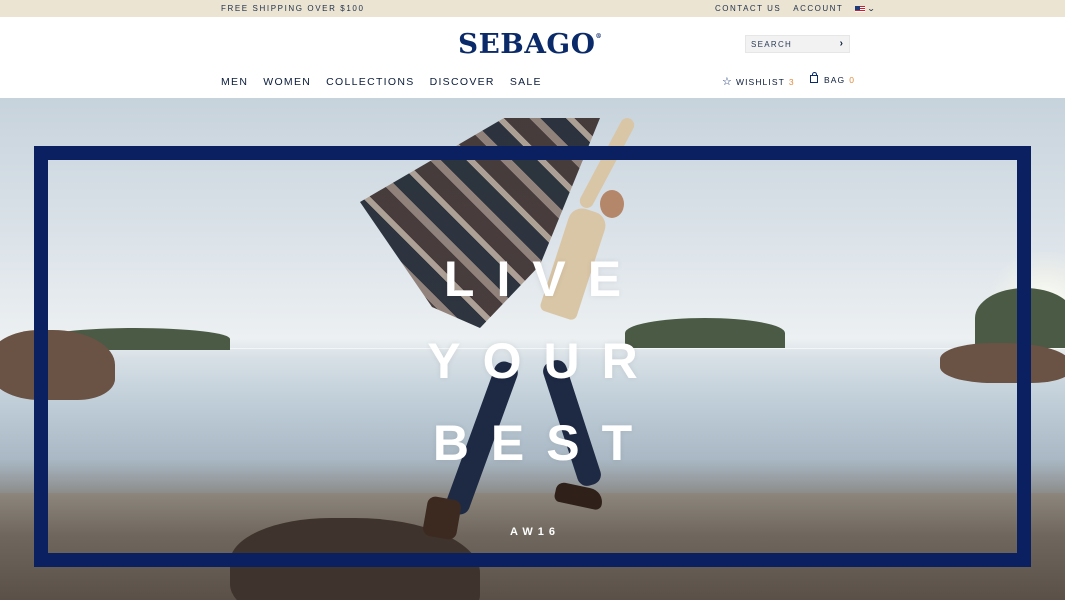 The image size is (1065, 600). I want to click on nav-discover: DISCOVER, so click(462, 82).